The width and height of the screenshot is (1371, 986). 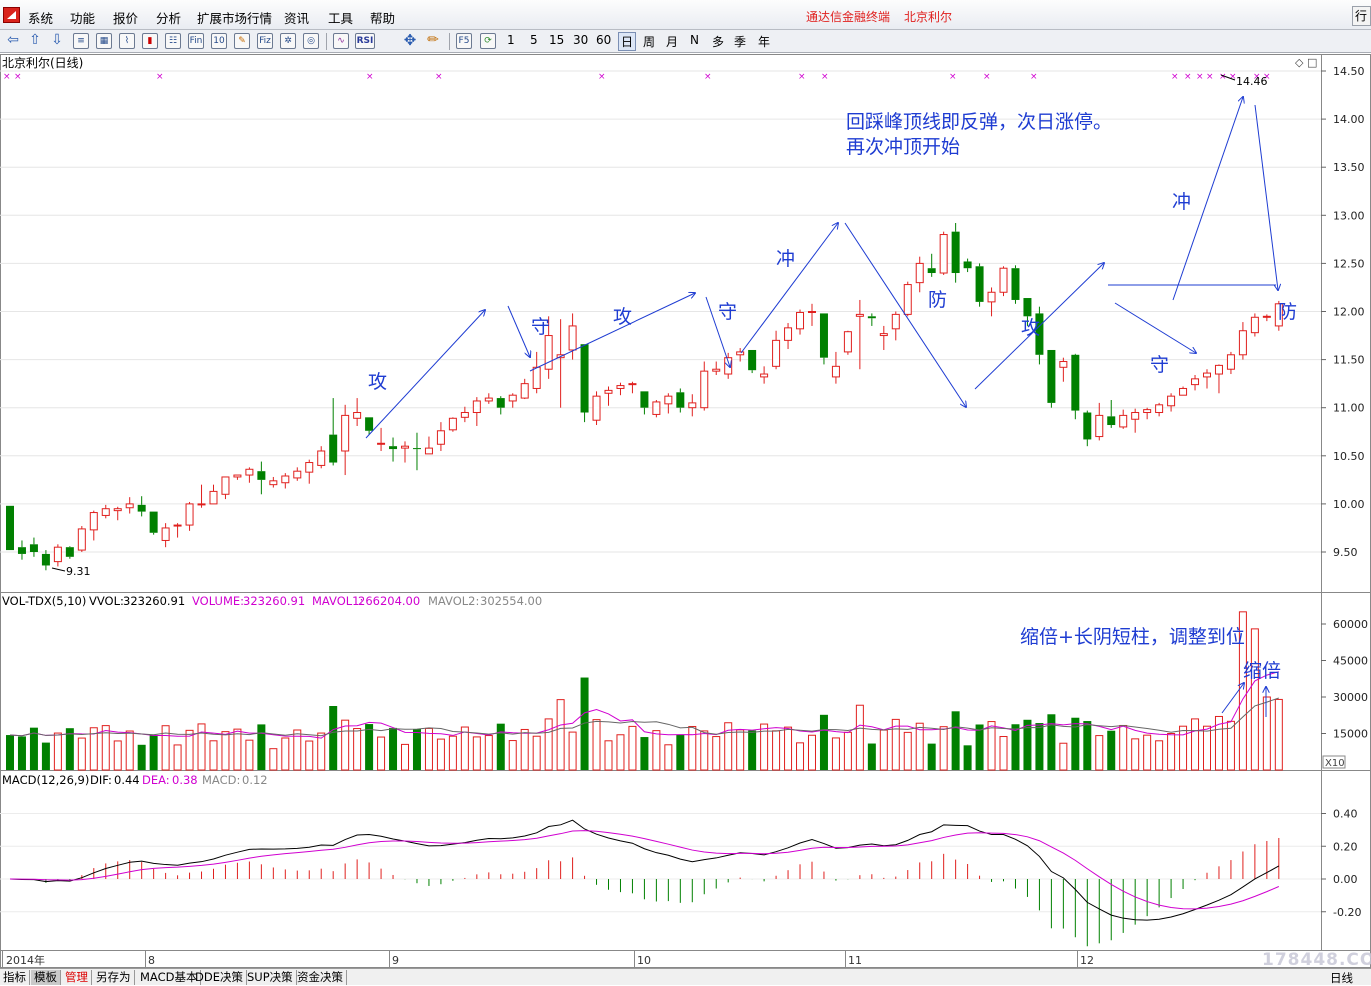 What do you see at coordinates (270, 977) in the screenshot?
I see `tab-sup: SUP决策` at bounding box center [270, 977].